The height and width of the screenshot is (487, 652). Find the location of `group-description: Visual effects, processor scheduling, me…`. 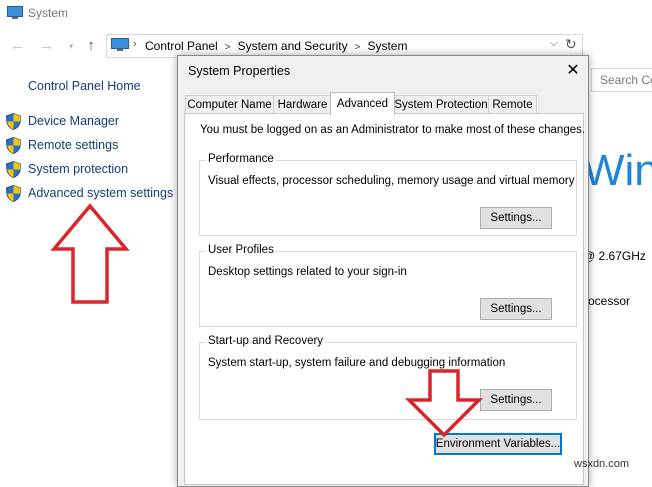

group-description: Visual effects, processor scheduling, me… is located at coordinates (391, 181).